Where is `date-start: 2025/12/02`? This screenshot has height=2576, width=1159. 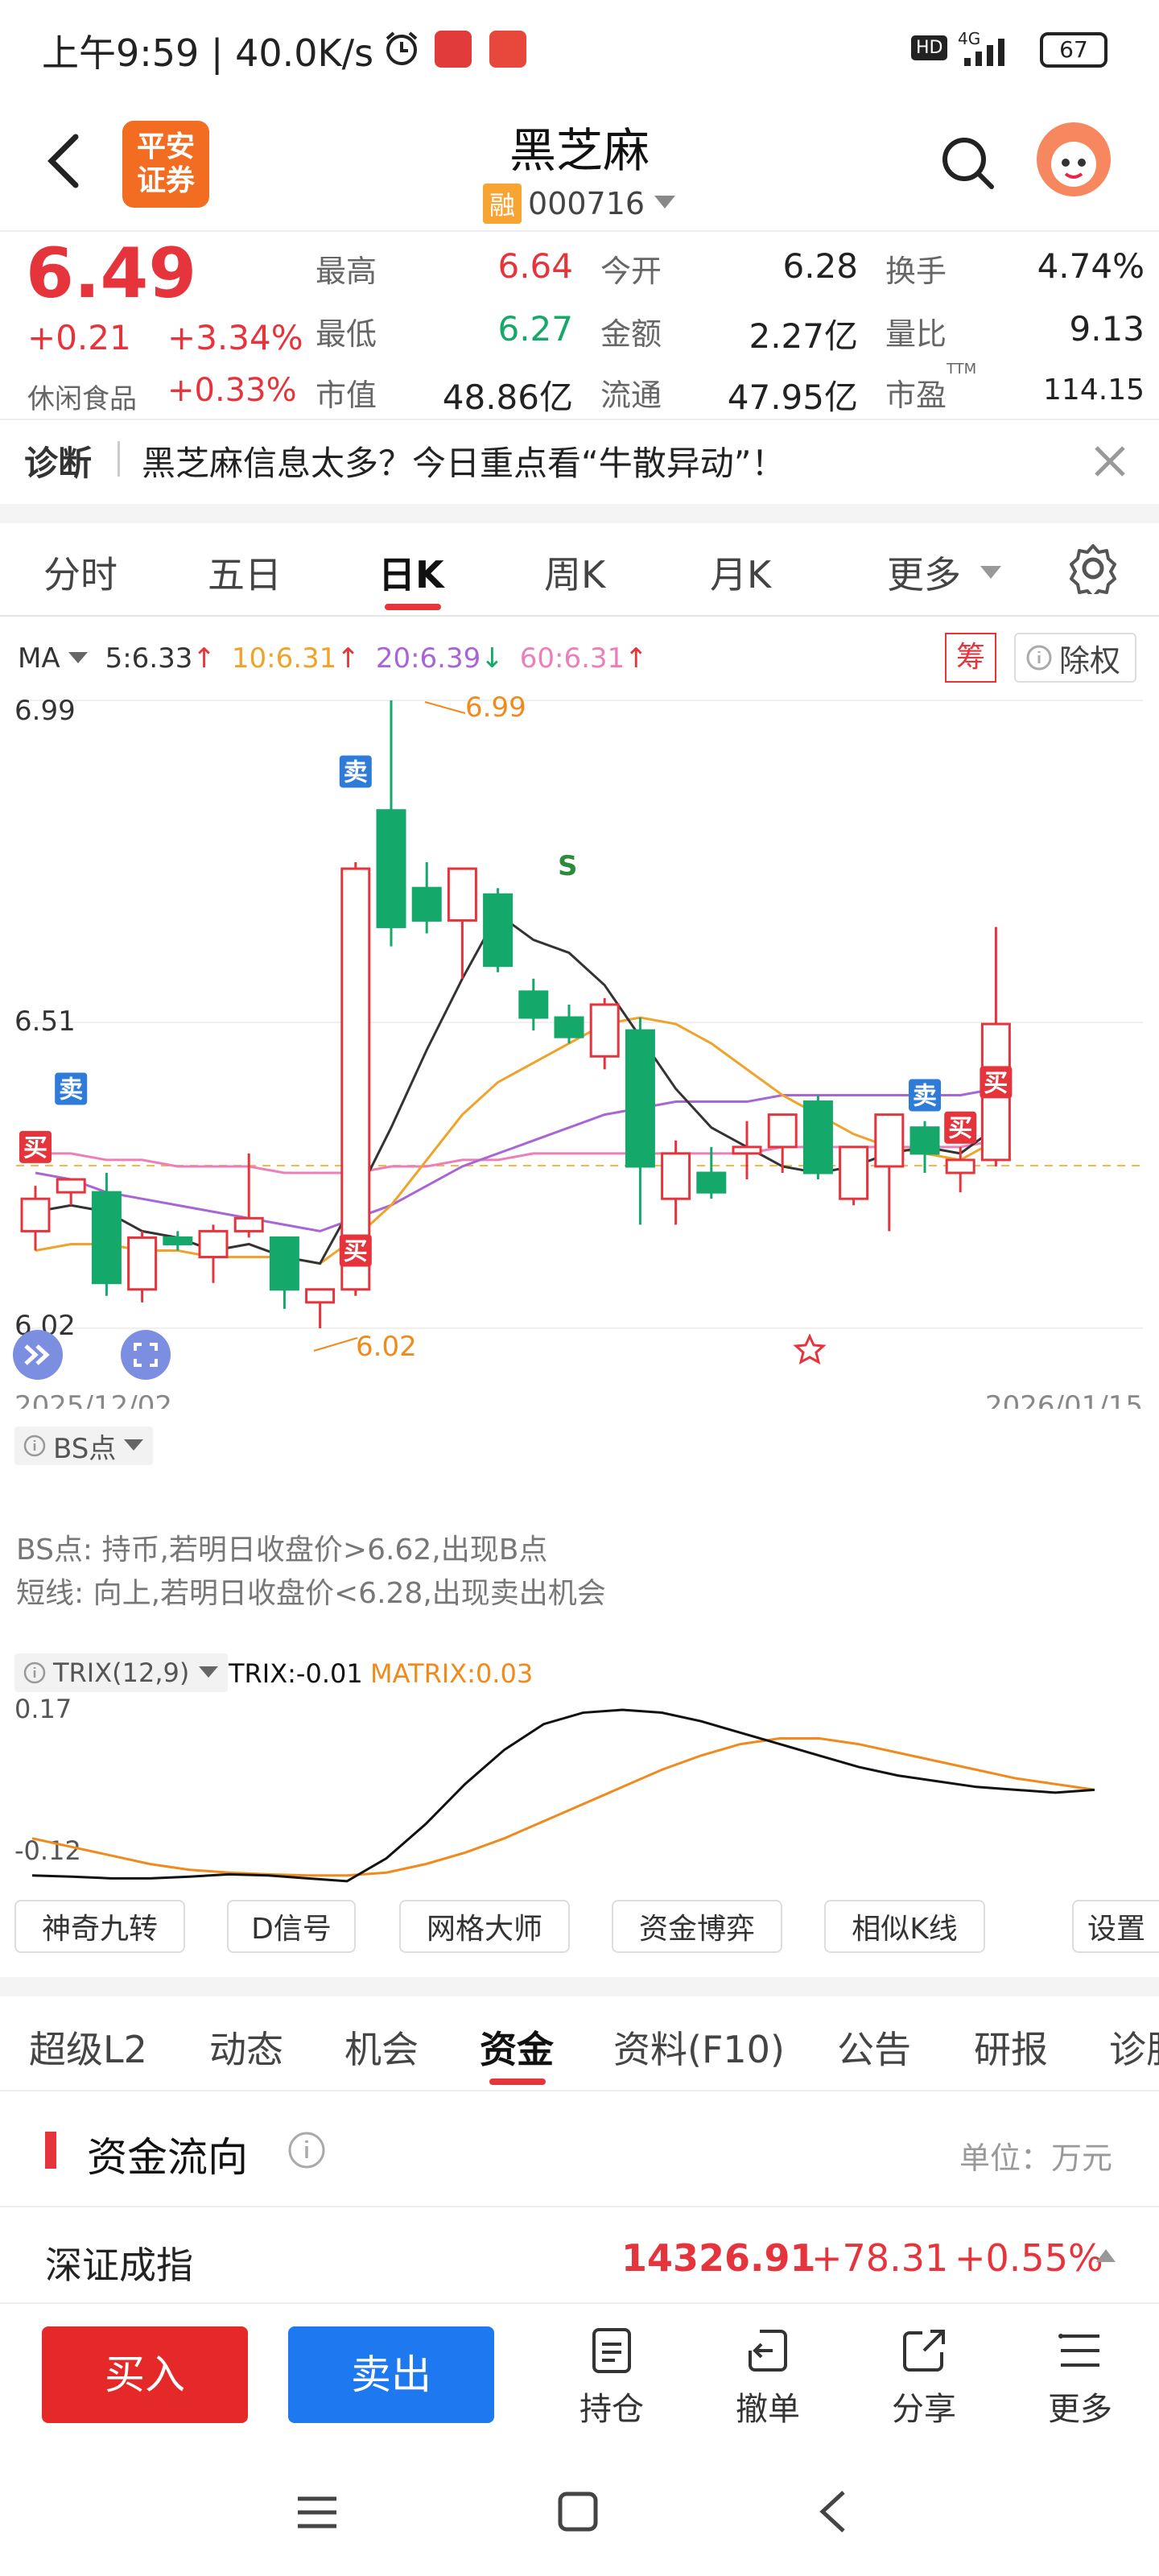 date-start: 2025/12/02 is located at coordinates (93, 1399).